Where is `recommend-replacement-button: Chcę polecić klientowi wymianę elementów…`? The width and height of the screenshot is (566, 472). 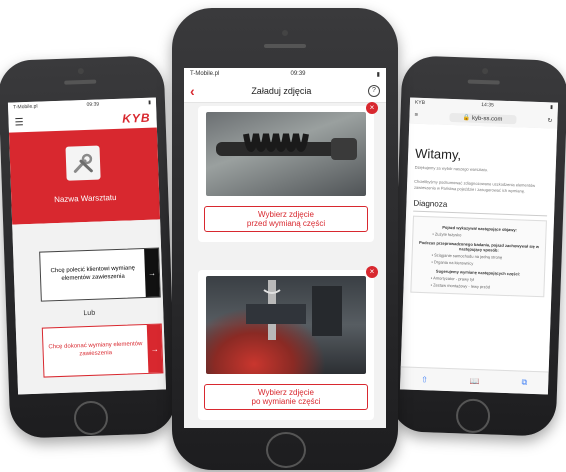 recommend-replacement-button: Chcę polecić klientowi wymianę elementów… is located at coordinates (100, 274).